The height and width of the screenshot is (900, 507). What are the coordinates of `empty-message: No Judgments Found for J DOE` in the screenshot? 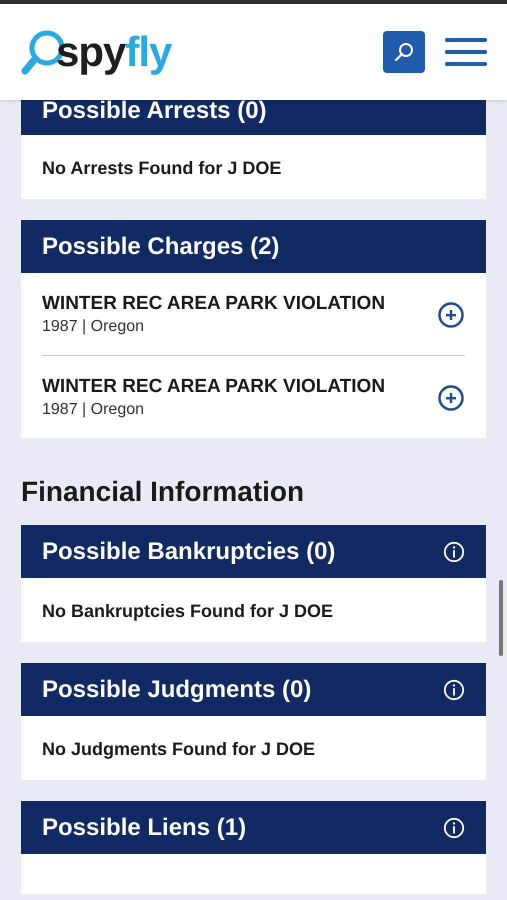 It's located at (178, 749).